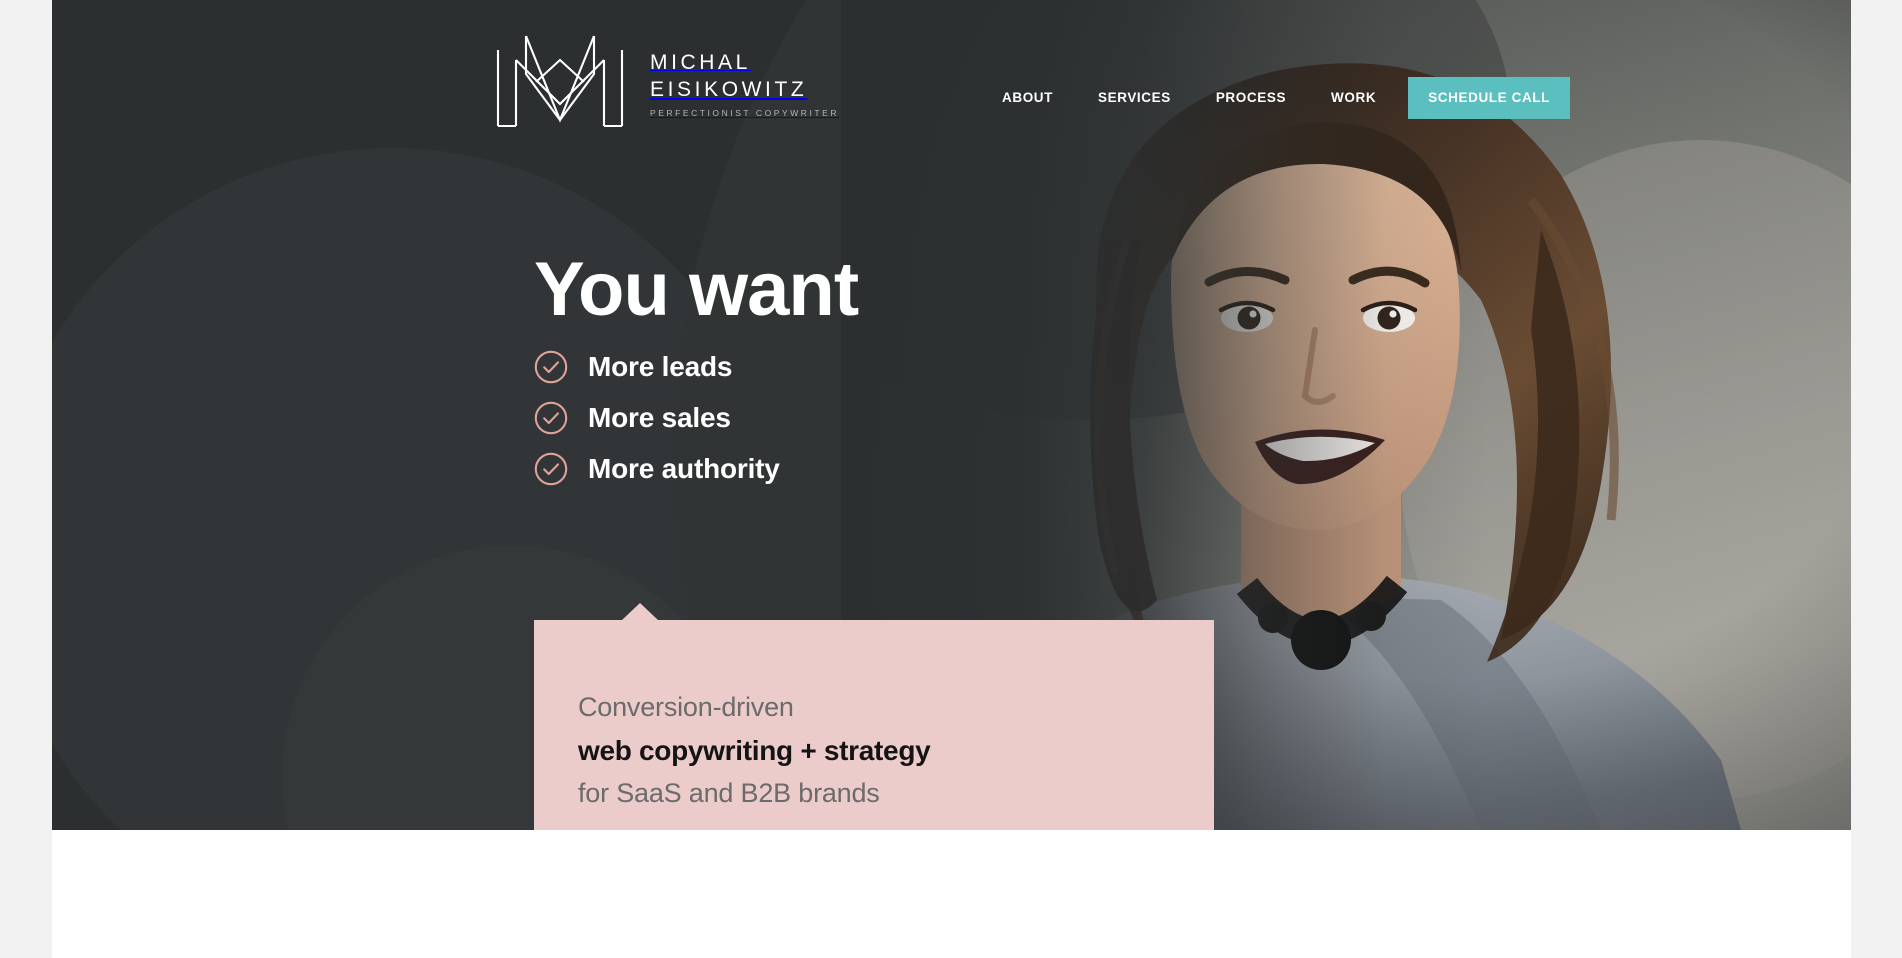 This screenshot has width=1902, height=958. What do you see at coordinates (640, 611) in the screenshot?
I see `offer-card-pointer` at bounding box center [640, 611].